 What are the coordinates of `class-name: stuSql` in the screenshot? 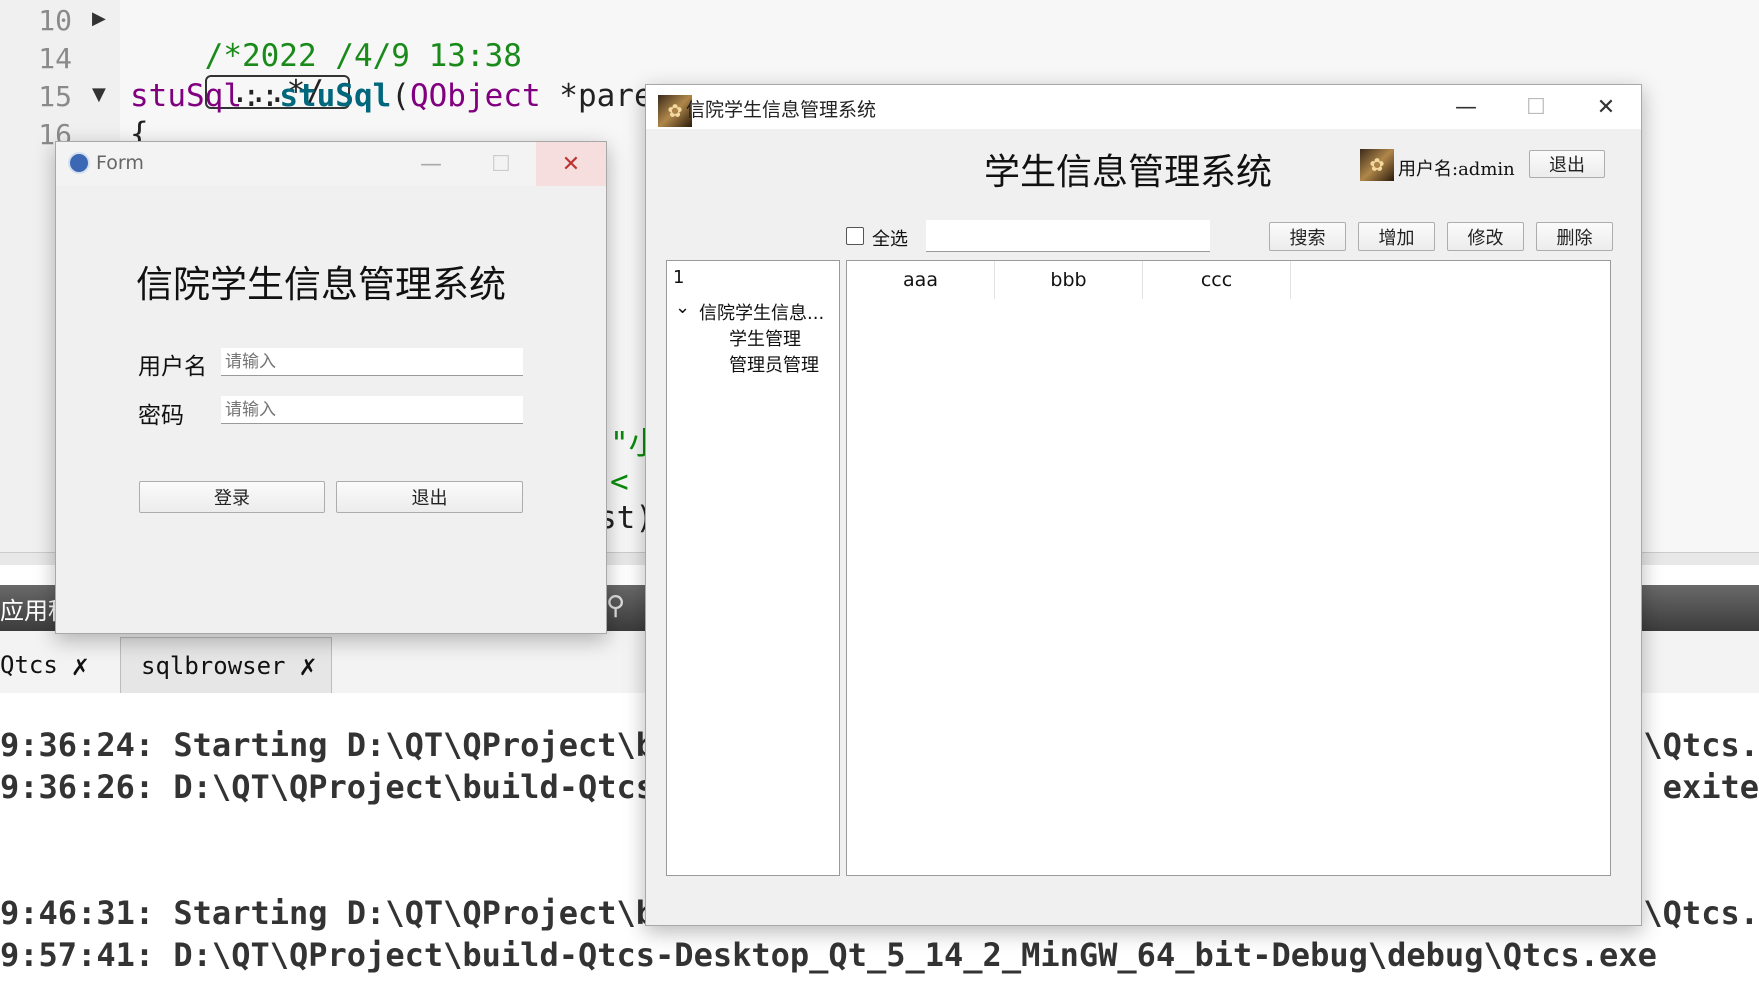 It's located at (186, 96).